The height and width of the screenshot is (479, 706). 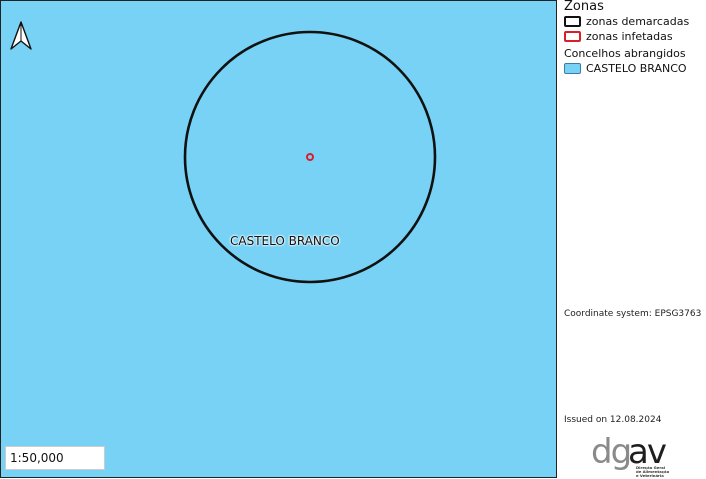 What do you see at coordinates (650, 475) in the screenshot?
I see `svg-text: e Veterinária` at bounding box center [650, 475].